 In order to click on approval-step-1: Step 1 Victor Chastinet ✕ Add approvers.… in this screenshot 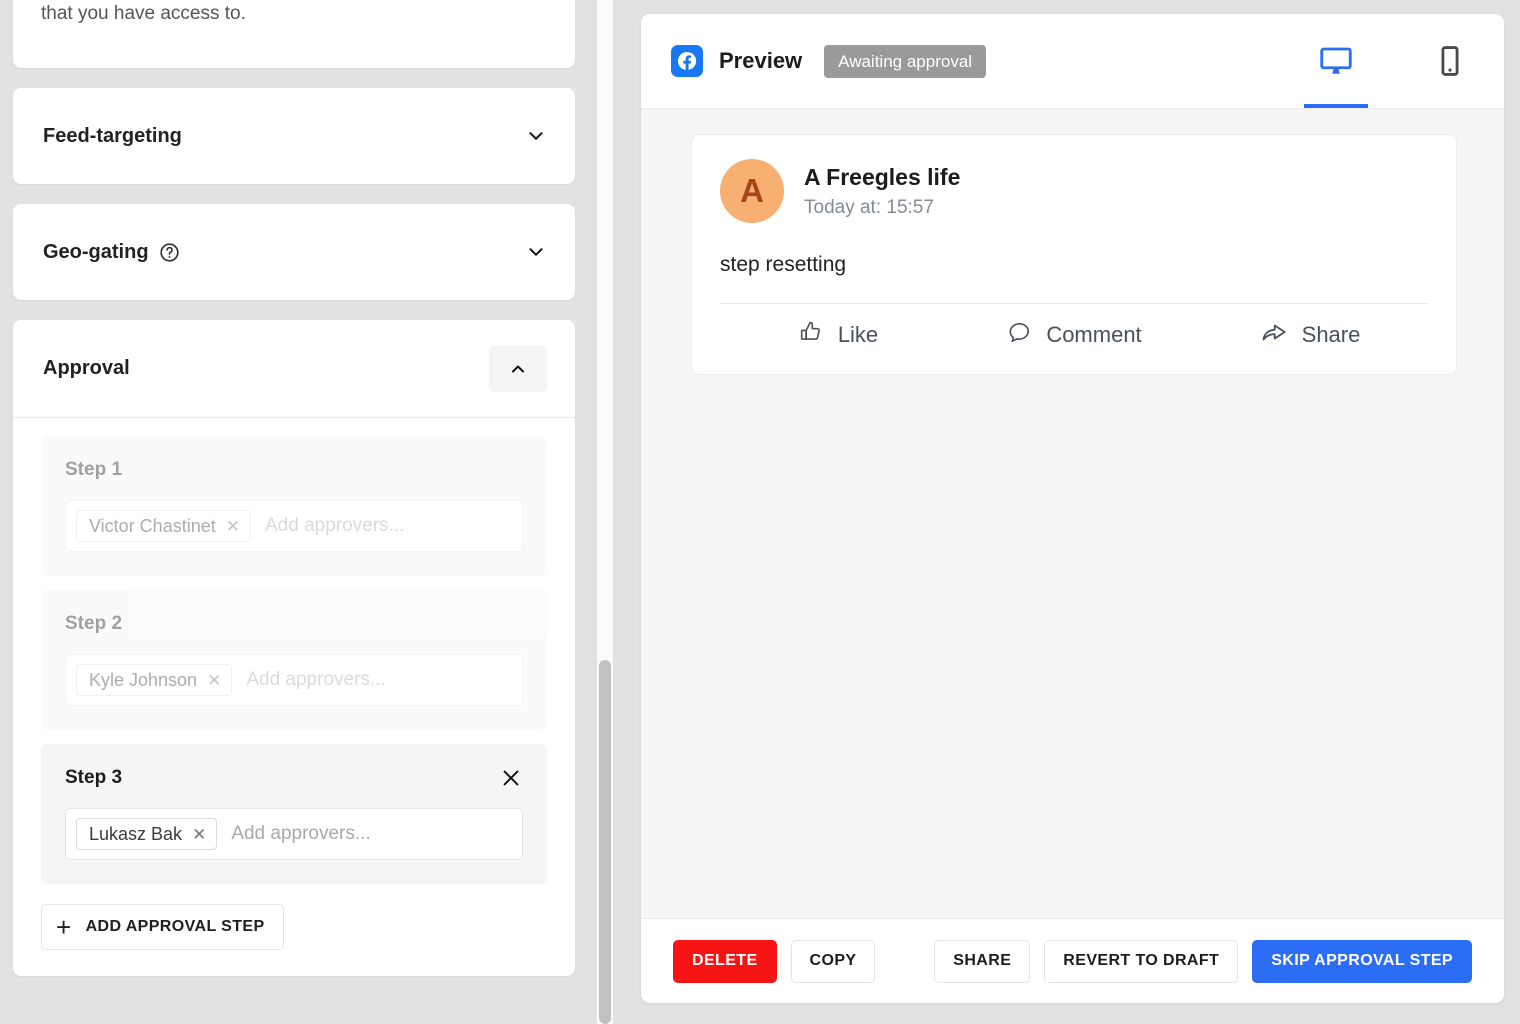, I will do `click(294, 506)`.